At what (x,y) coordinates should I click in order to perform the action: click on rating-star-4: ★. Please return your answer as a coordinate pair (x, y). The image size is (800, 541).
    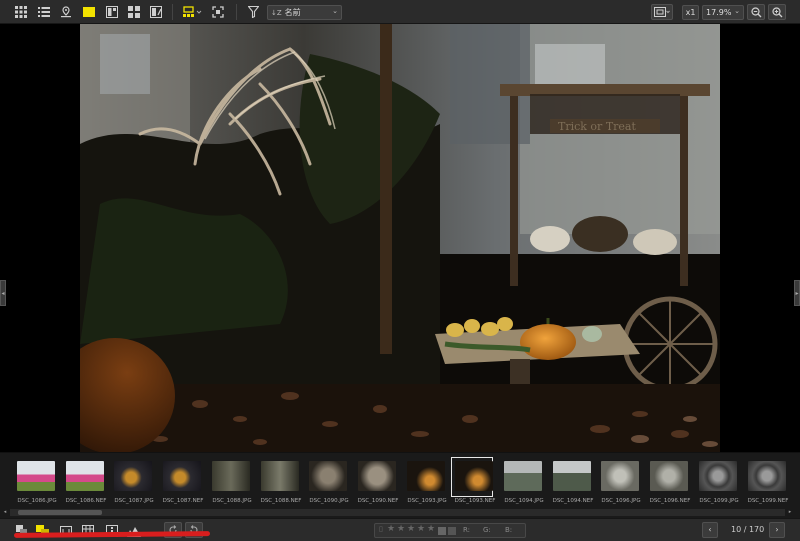
    Looking at the image, I should click on (421, 529).